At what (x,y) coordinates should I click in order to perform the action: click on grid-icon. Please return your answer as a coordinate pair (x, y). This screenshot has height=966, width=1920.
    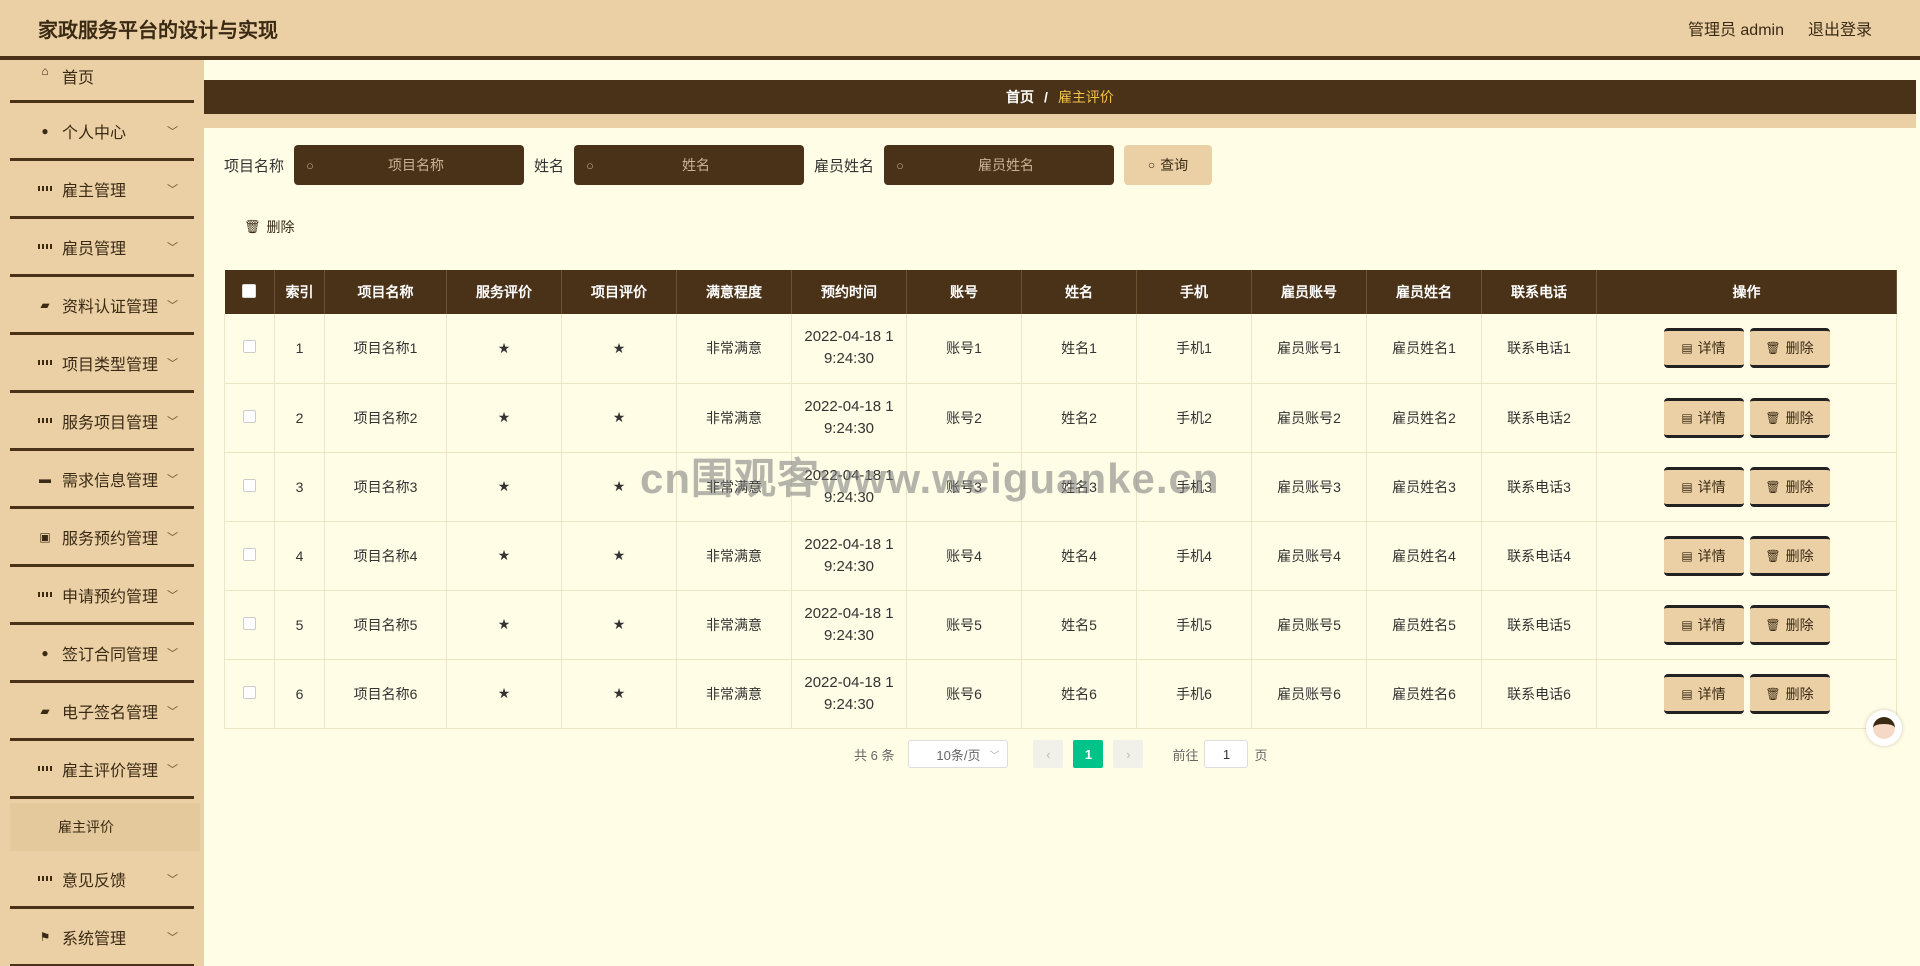
    Looking at the image, I should click on (45, 421).